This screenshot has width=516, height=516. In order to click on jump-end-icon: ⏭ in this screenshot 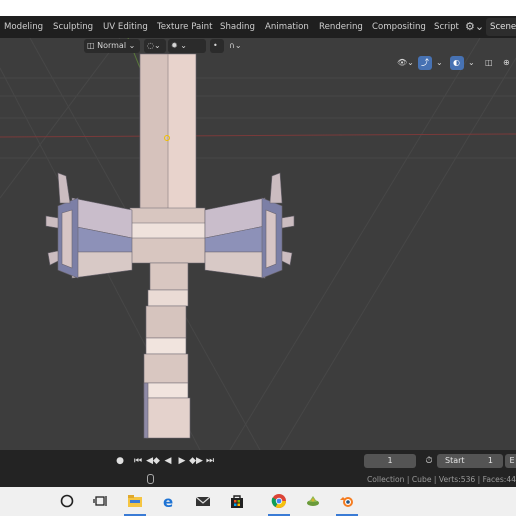, I will do `click(210, 461)`.